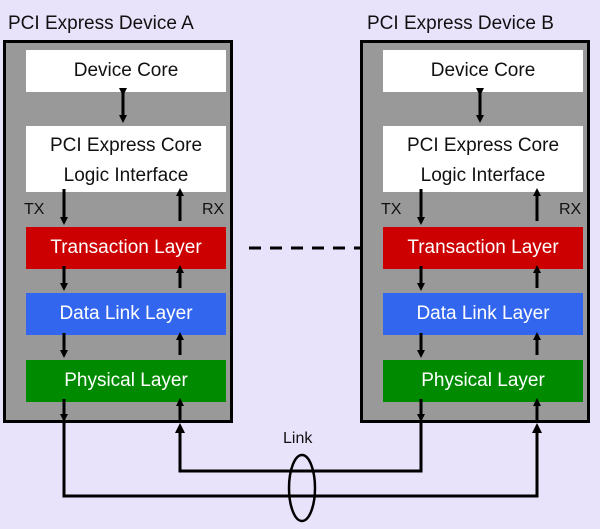 Image resolution: width=600 pixels, height=529 pixels. What do you see at coordinates (180, 428) in the screenshot?
I see `link-wire-b-to-a-arrowhead` at bounding box center [180, 428].